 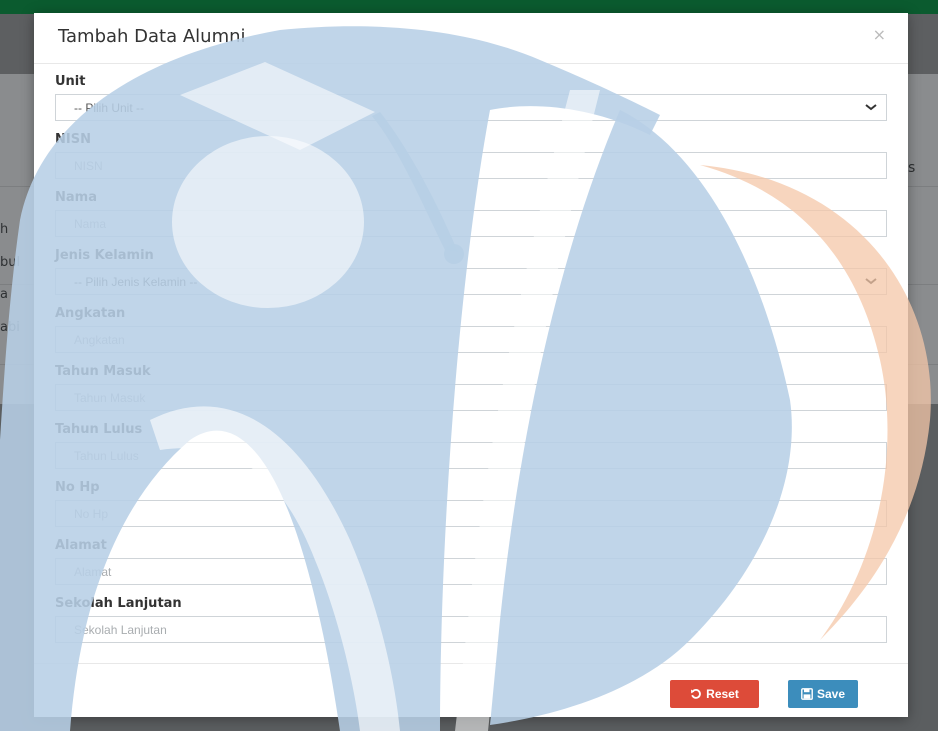 I want to click on nisn-input, so click(x=471, y=165).